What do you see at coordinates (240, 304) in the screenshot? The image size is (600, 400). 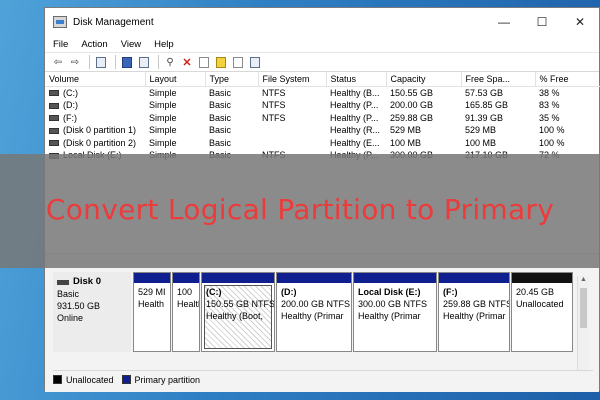 I see `partition-size: 150.55 GB NTFS` at bounding box center [240, 304].